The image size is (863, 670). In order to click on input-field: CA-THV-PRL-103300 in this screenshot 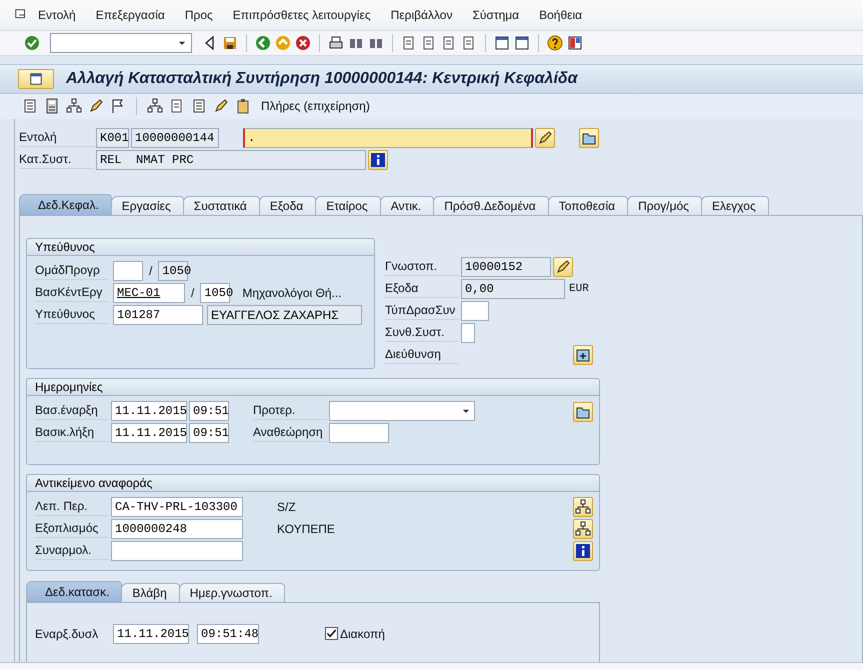, I will do `click(177, 506)`.